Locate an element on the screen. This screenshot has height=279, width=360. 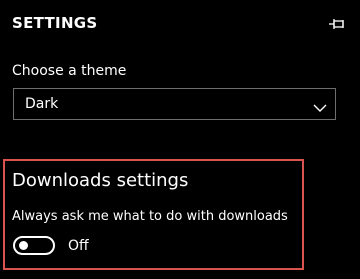
settings-title: SETTINGS is located at coordinates (55, 23).